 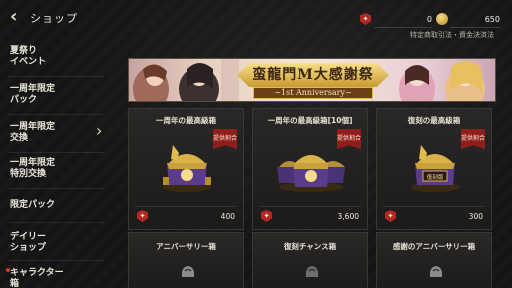 What do you see at coordinates (475, 216) in the screenshot?
I see `price-value: 300` at bounding box center [475, 216].